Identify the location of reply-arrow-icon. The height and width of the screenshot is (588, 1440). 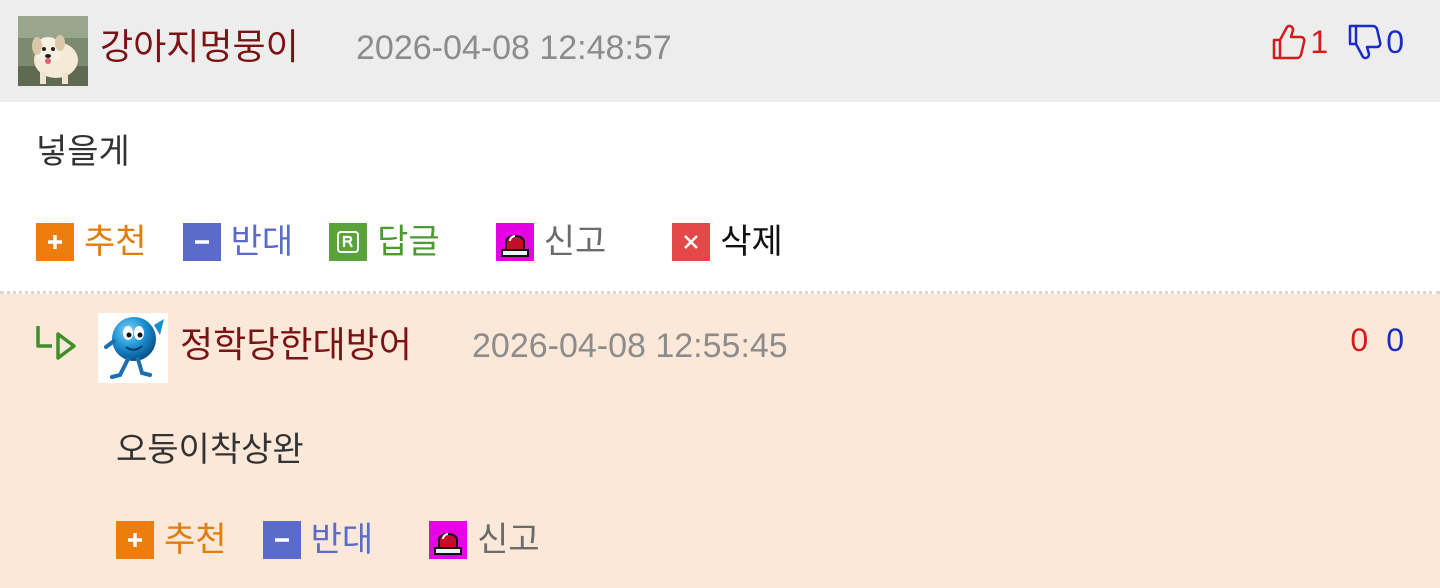
(57, 342).